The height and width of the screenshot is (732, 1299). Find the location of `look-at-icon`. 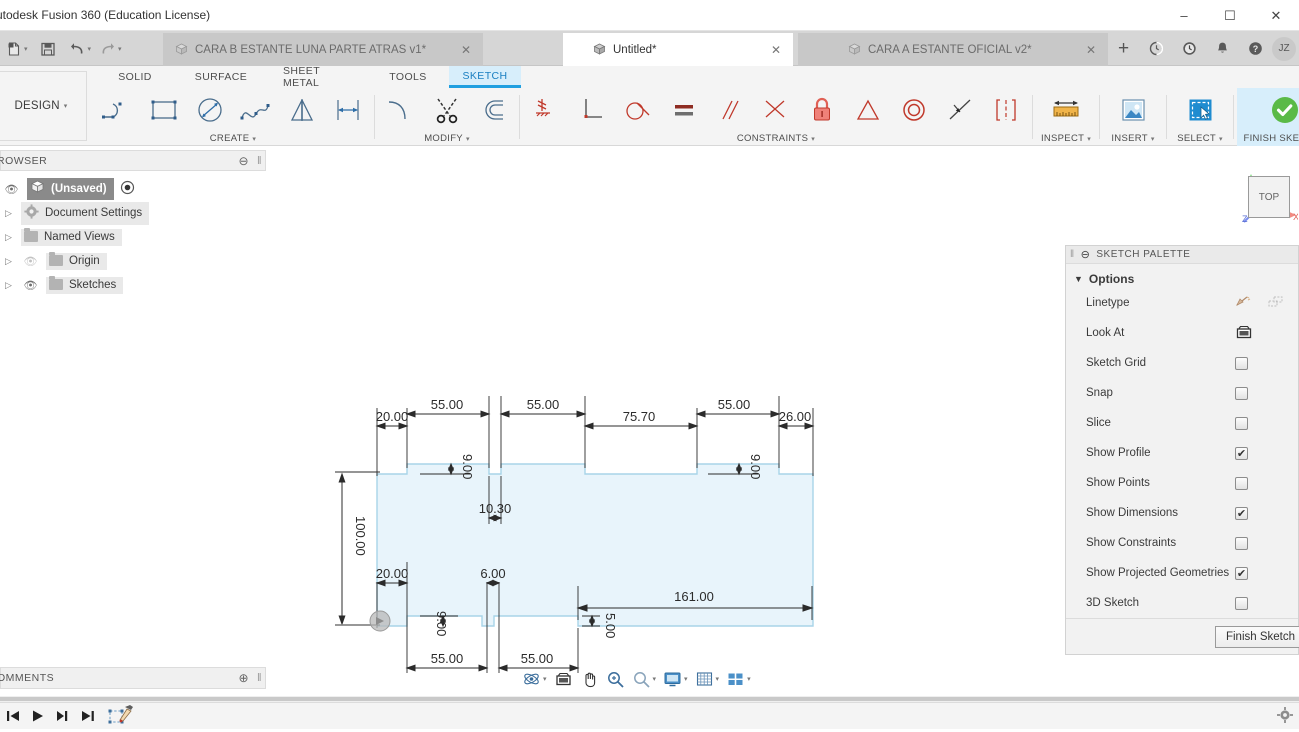

look-at-icon is located at coordinates (1244, 333).